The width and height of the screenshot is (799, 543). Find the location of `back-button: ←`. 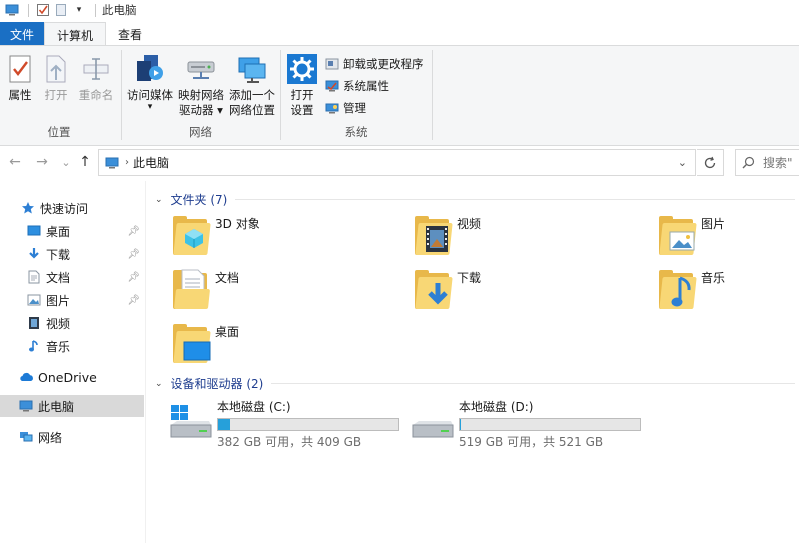

back-button: ← is located at coordinates (15, 162).